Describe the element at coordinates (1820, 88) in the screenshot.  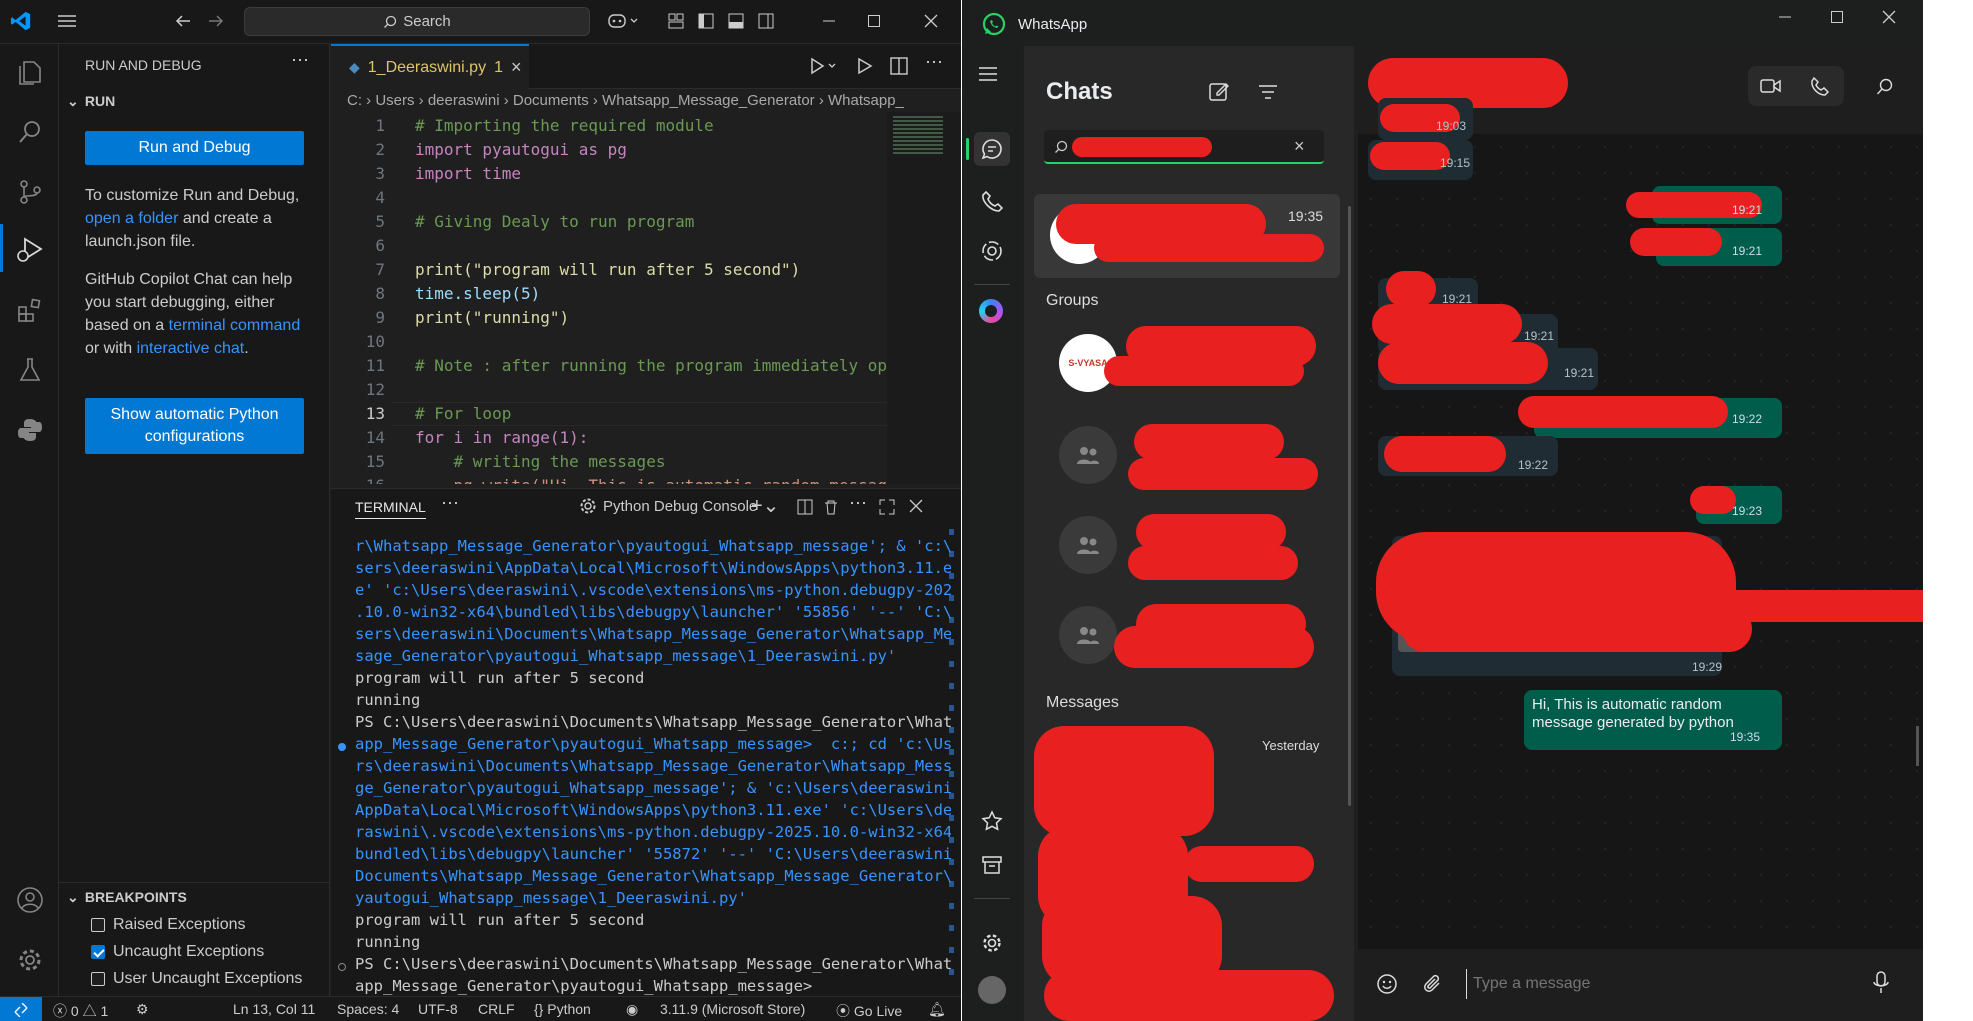
I see `voice-call-icon` at that location.